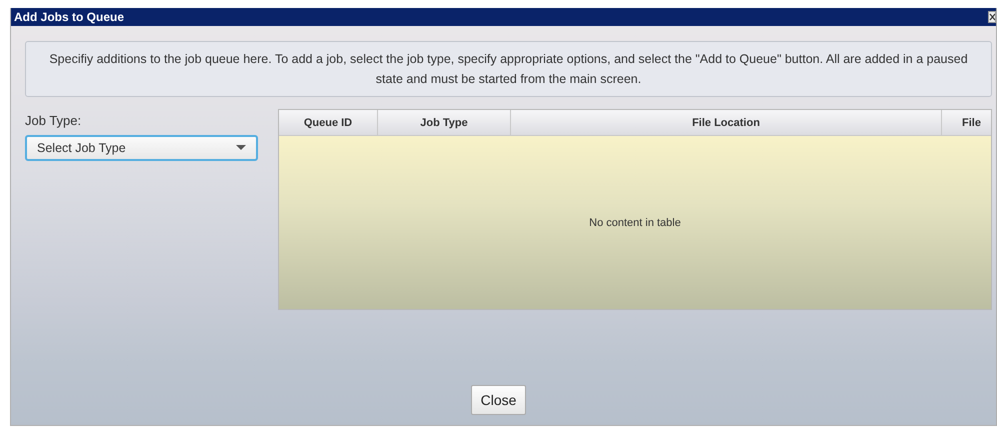  What do you see at coordinates (53, 120) in the screenshot?
I see `job-type-label: Job Type:` at bounding box center [53, 120].